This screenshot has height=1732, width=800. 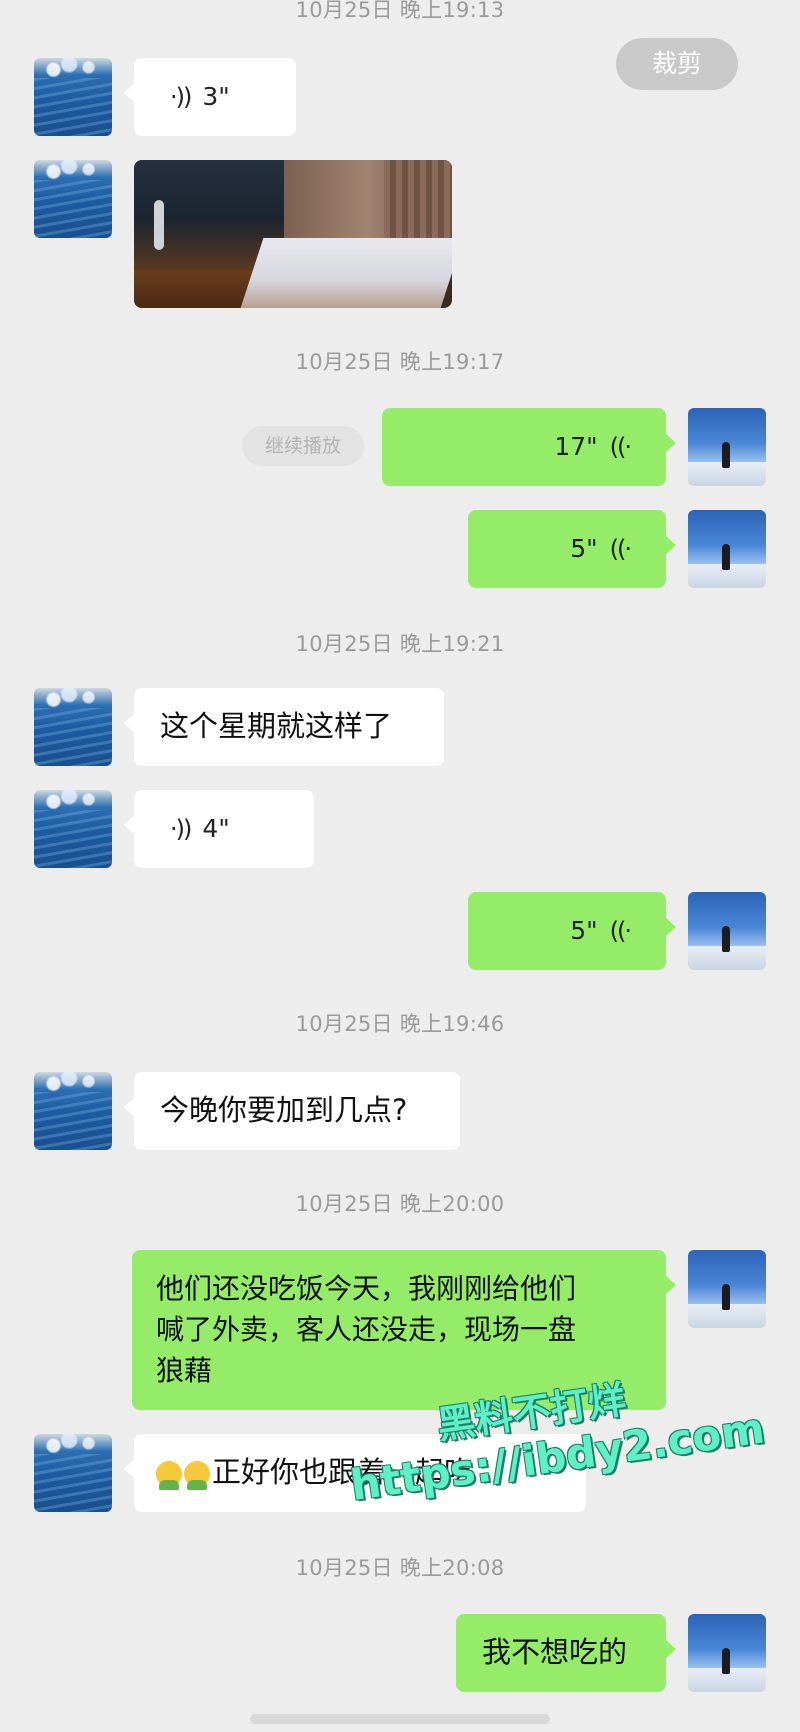 I want to click on message-line: 喊了外卖，客人还没走，现场一盘, so click(x=366, y=1329).